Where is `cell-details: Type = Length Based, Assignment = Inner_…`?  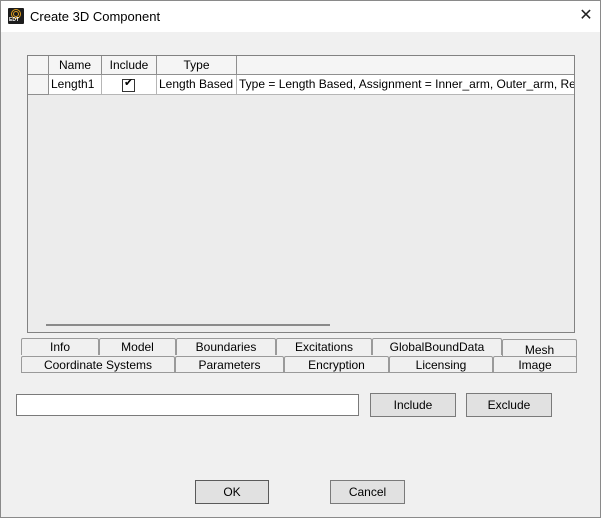 cell-details: Type = Length Based, Assignment = Inner_… is located at coordinates (405, 85).